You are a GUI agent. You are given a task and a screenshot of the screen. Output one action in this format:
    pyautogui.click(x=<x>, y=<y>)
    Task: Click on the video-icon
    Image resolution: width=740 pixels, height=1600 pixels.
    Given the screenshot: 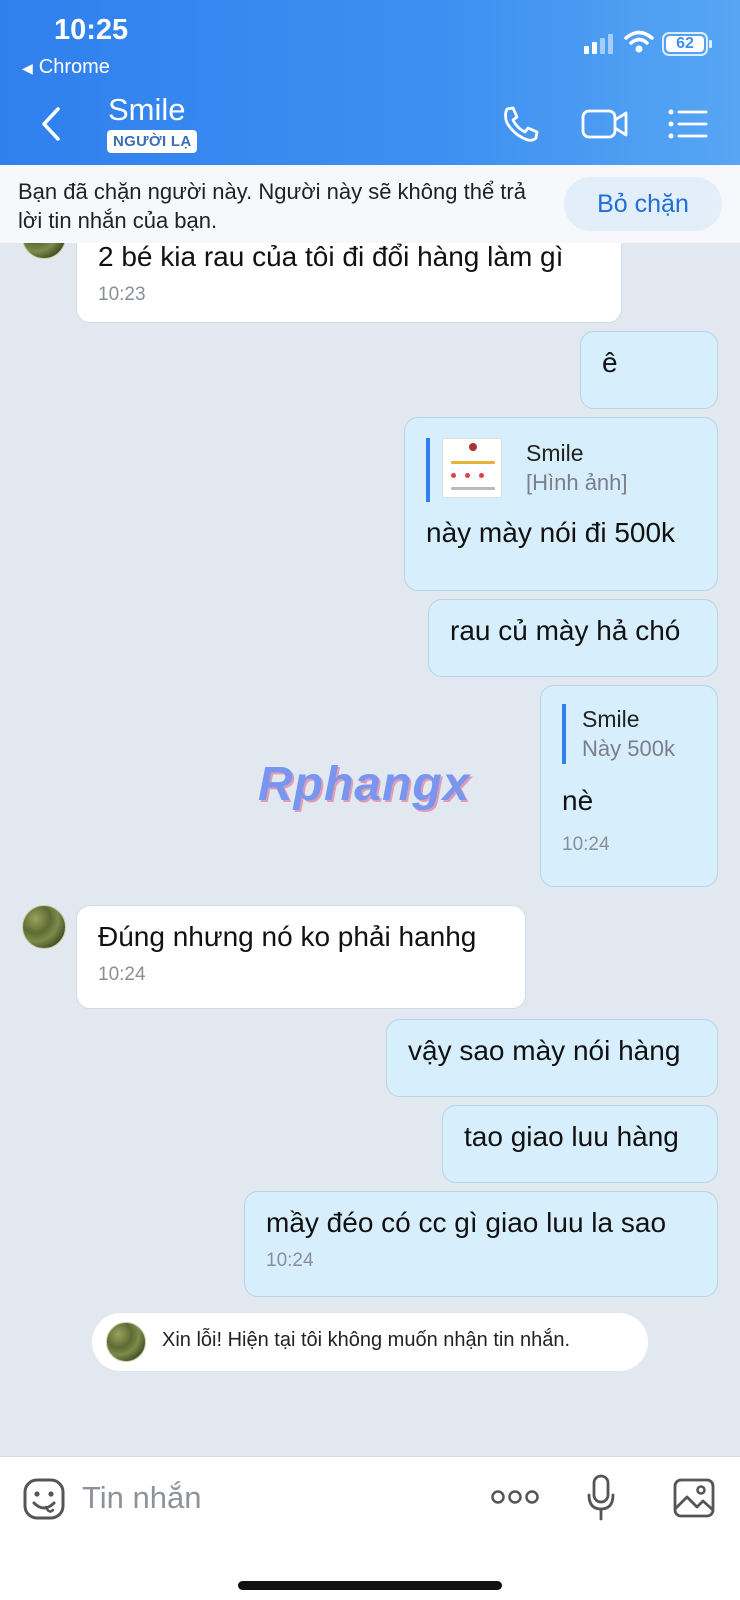 What is the action you would take?
    pyautogui.click(x=605, y=124)
    